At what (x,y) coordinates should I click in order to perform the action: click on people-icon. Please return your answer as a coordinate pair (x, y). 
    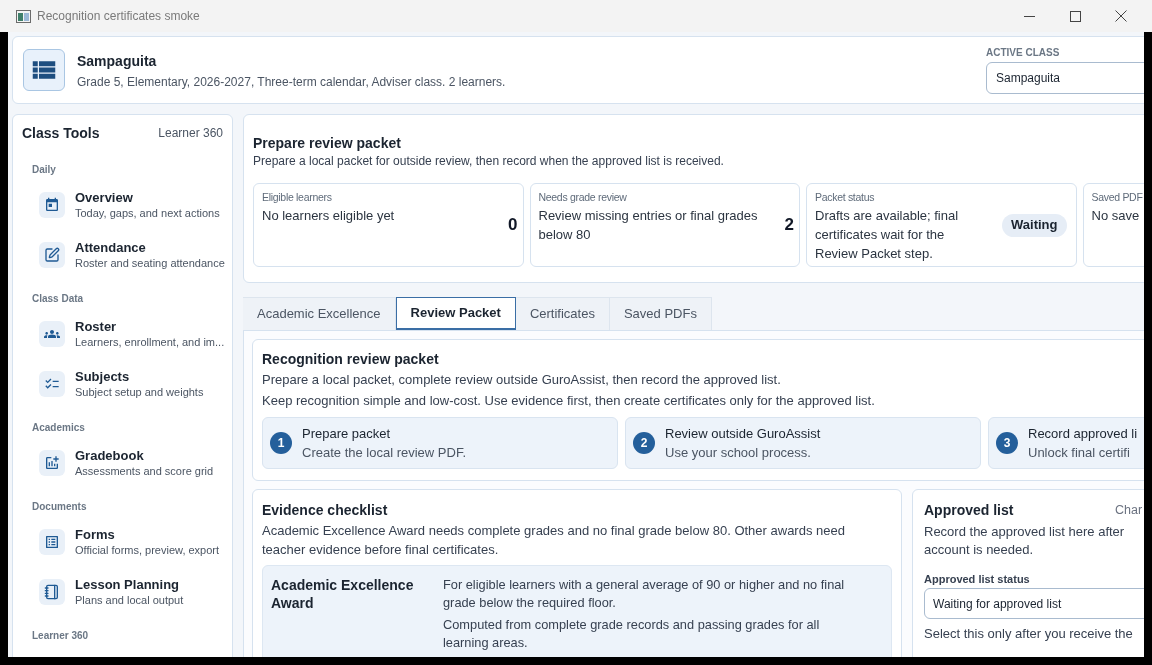
    Looking at the image, I should click on (52, 334).